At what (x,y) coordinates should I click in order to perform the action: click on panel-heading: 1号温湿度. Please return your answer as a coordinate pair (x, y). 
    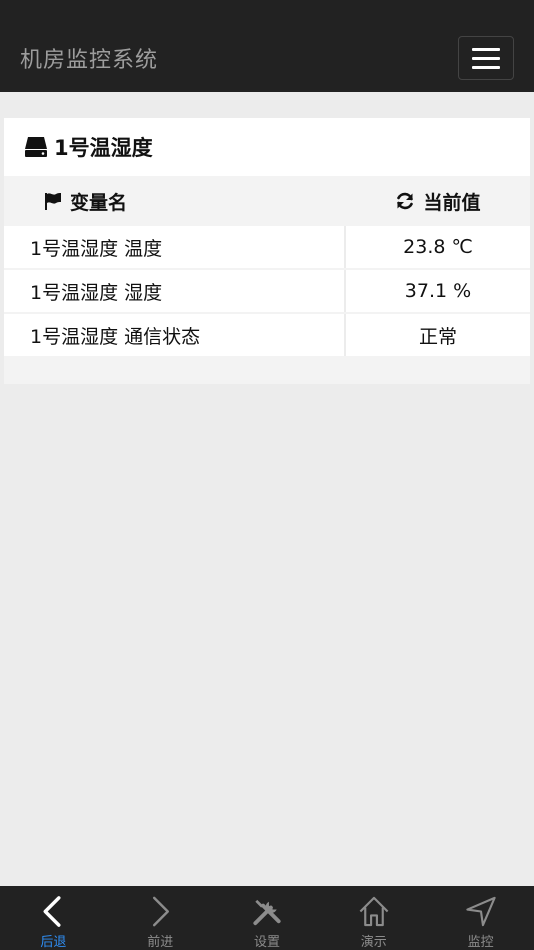
    Looking at the image, I should click on (267, 147).